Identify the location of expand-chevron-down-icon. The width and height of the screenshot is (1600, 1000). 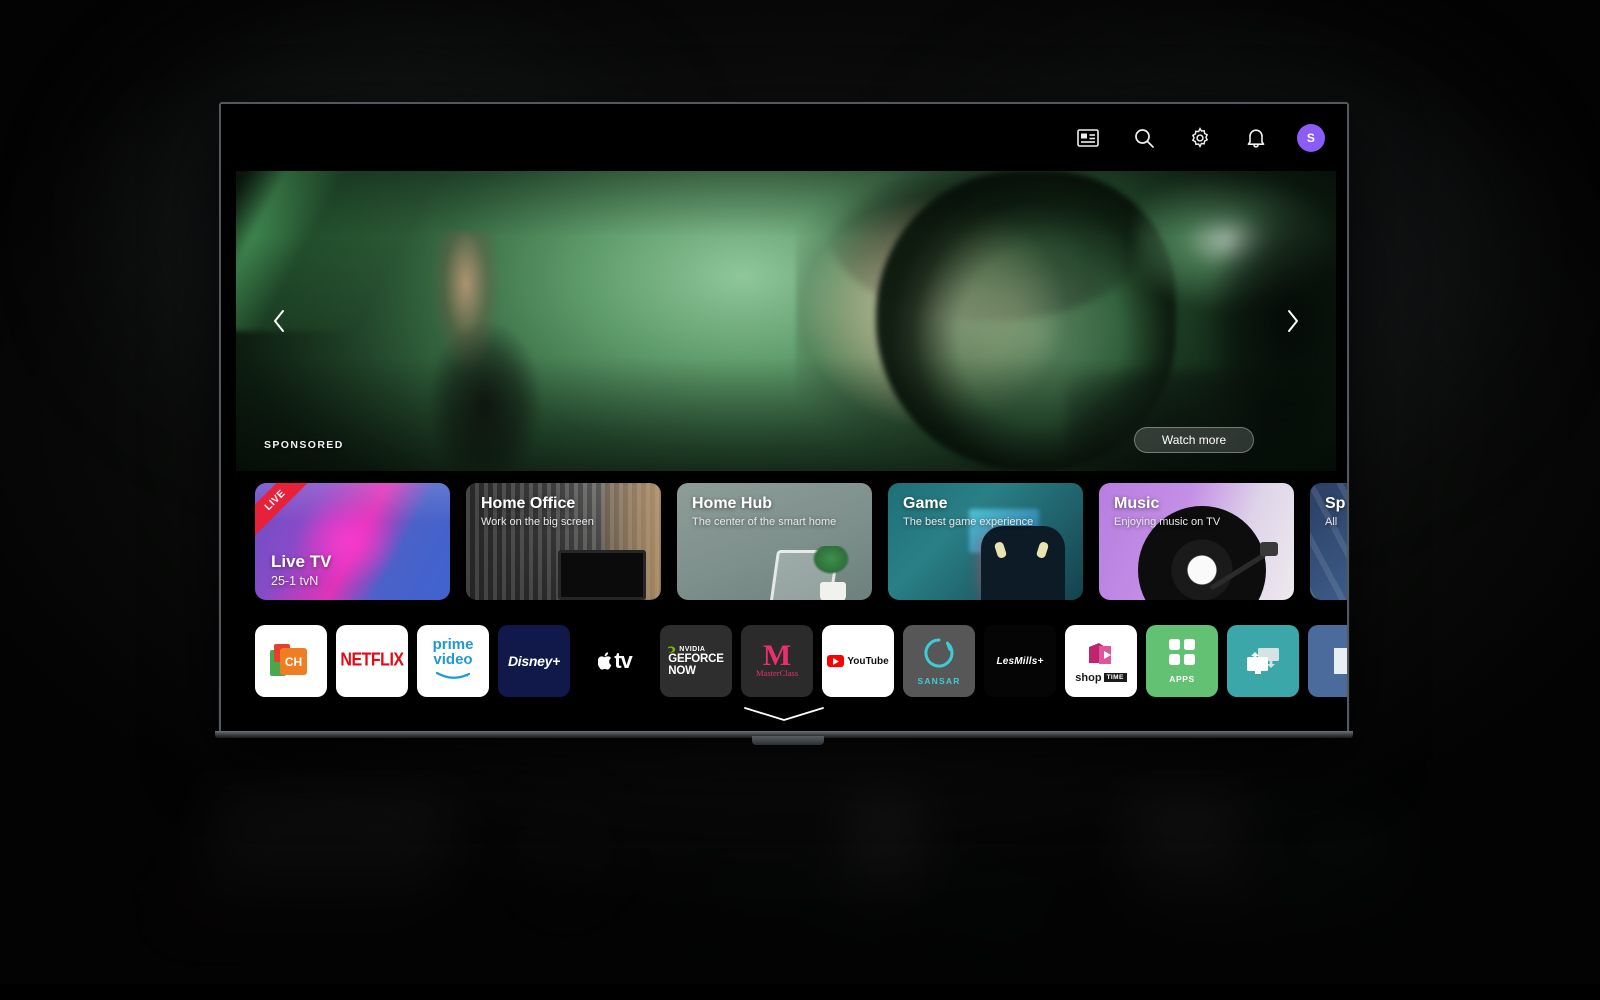
(784, 714).